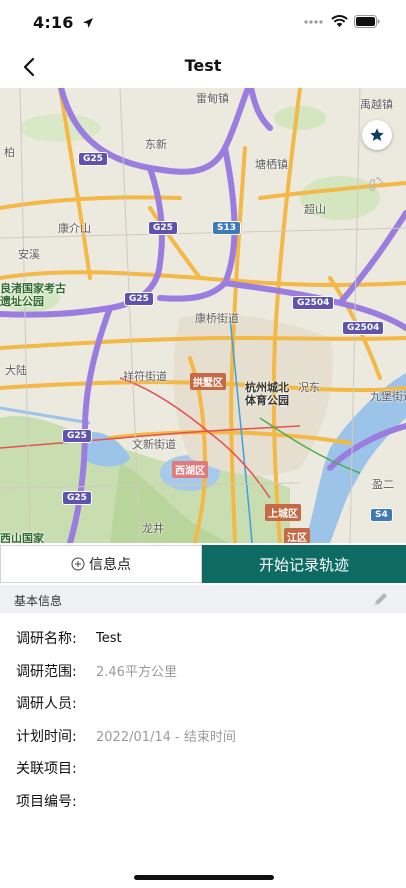 This screenshot has width=406, height=888. Describe the element at coordinates (29, 254) in the screenshot. I see `map-label: 安溪` at that location.